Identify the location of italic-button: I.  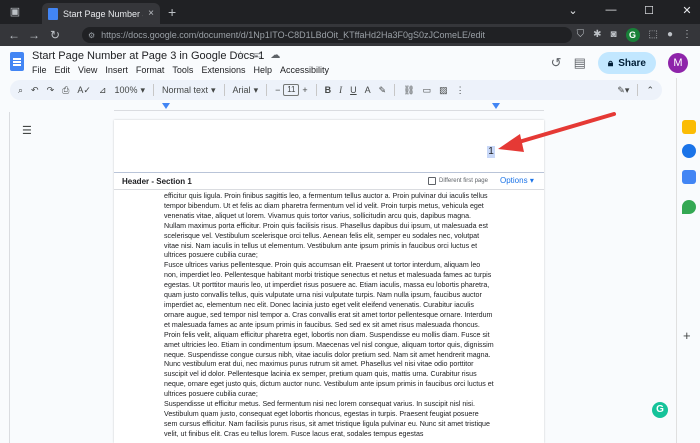
(340, 90).